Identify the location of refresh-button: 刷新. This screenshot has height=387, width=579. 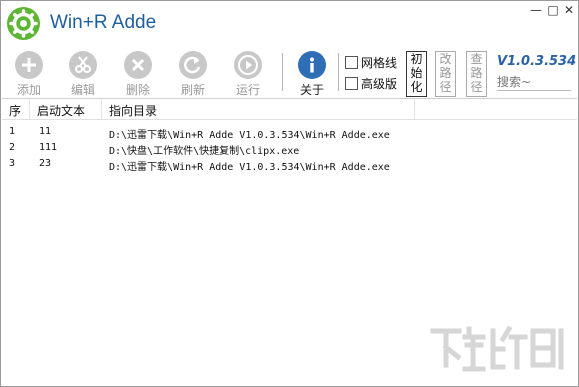
(193, 74).